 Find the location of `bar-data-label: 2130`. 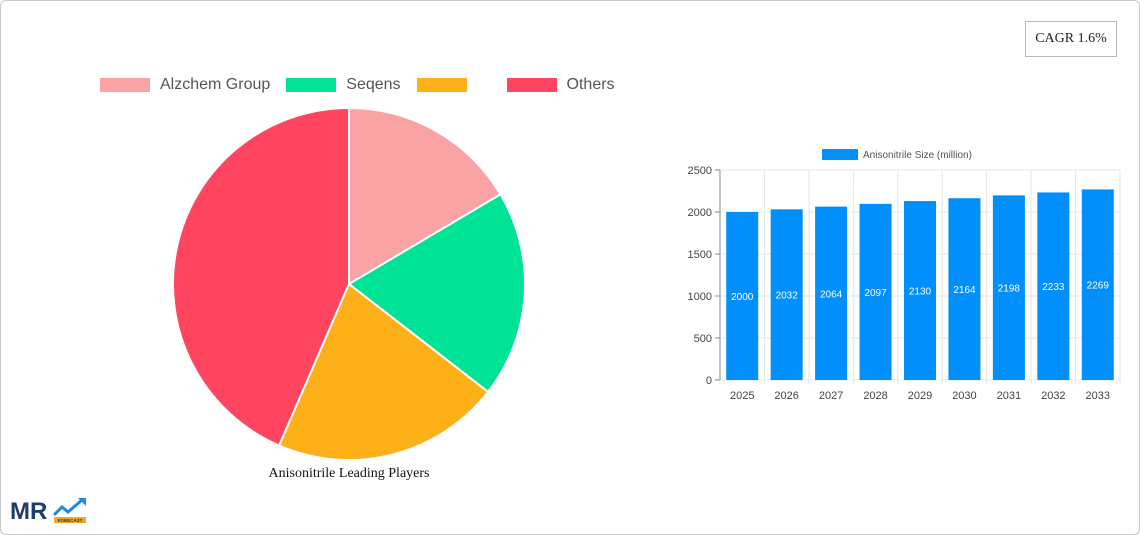

bar-data-label: 2130 is located at coordinates (920, 292).